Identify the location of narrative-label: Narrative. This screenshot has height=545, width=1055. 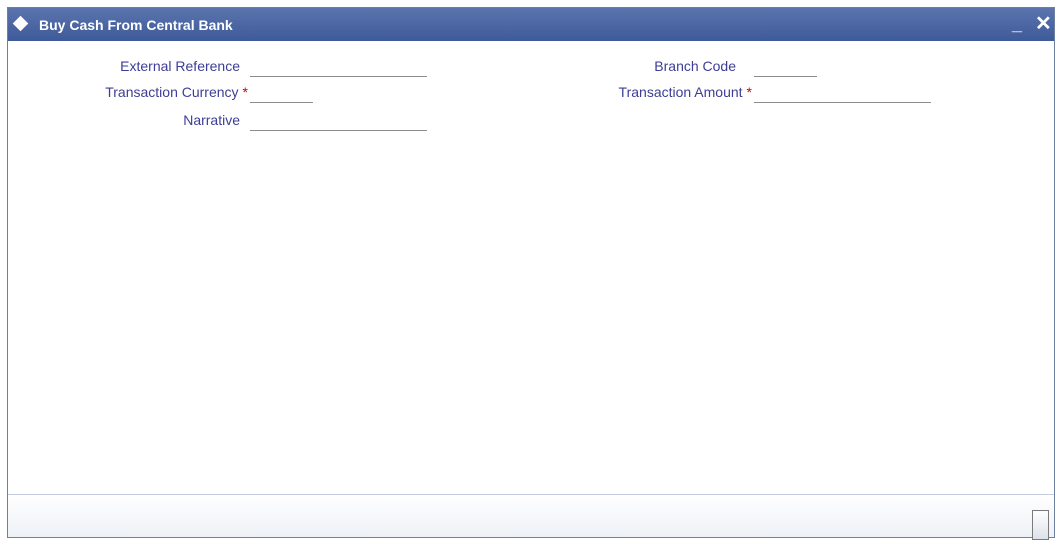
(211, 120).